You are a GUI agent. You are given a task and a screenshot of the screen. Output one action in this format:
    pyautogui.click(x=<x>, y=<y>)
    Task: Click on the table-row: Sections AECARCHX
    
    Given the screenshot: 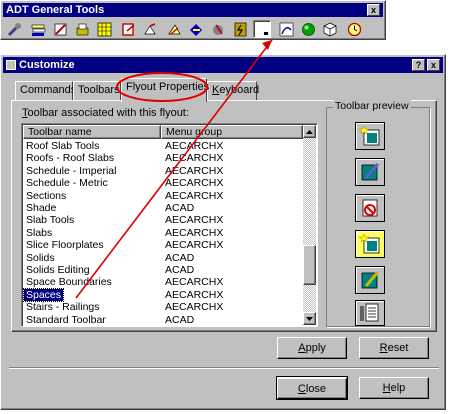 What is the action you would take?
    pyautogui.click(x=162, y=196)
    